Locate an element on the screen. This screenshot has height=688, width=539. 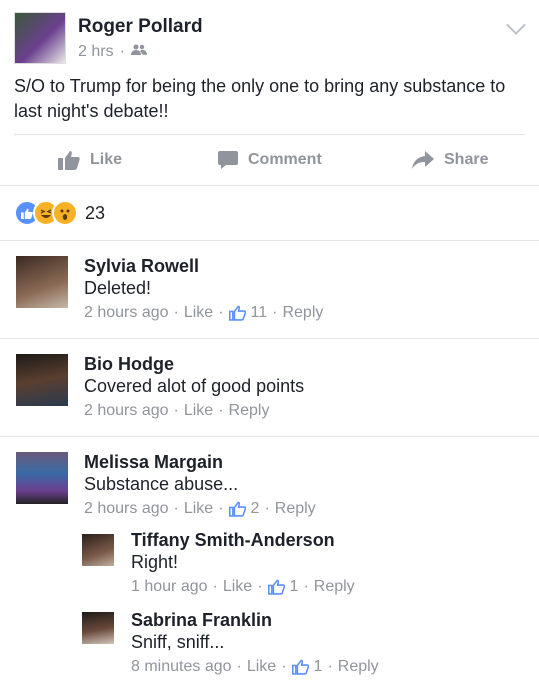
friends-icon is located at coordinates (138, 52).